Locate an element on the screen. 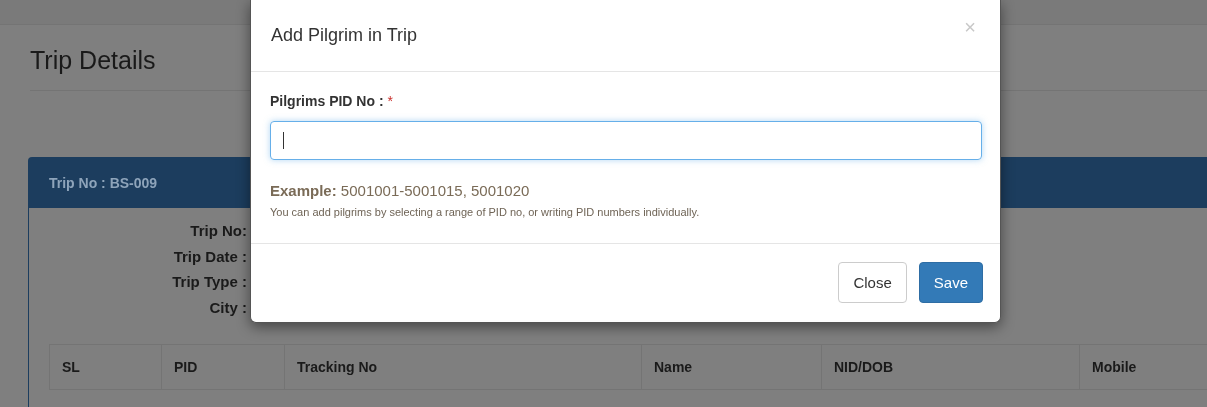 Image resolution: width=1207 pixels, height=407 pixels. table-header-cell: SL is located at coordinates (105, 367).